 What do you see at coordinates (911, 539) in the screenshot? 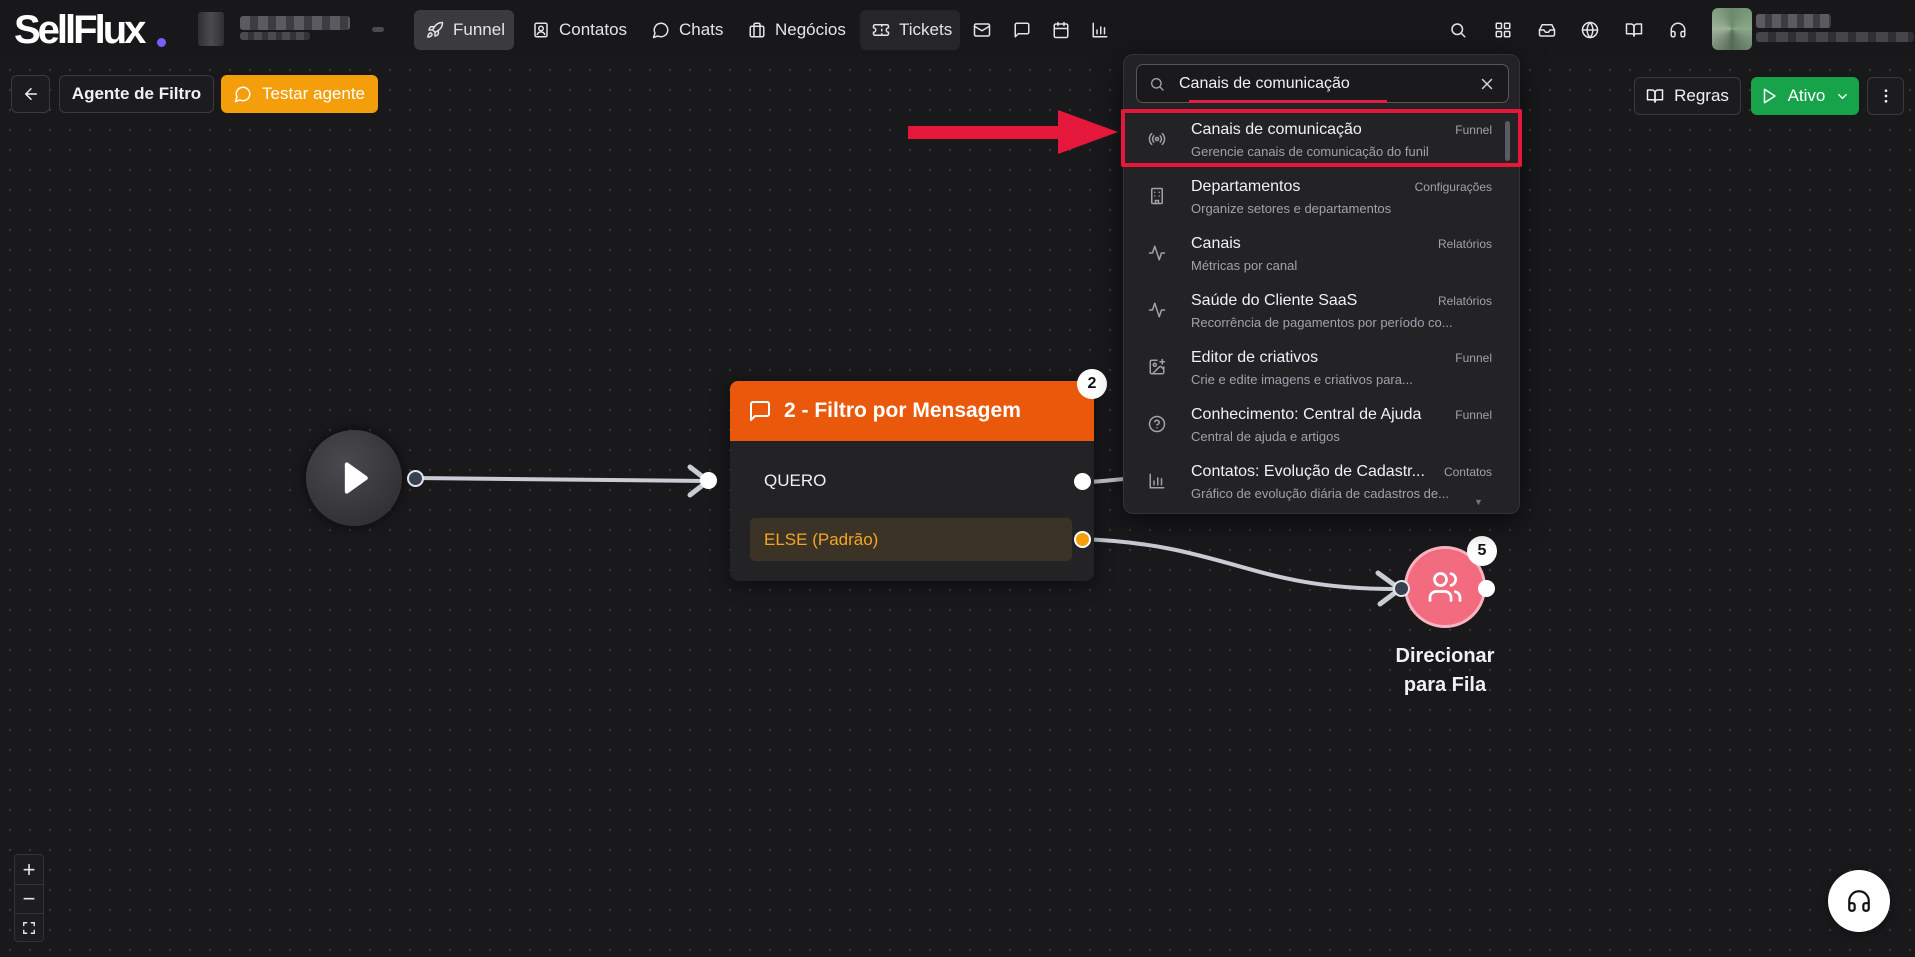
I see `condition-else: ELSE (Padrão)` at bounding box center [911, 539].